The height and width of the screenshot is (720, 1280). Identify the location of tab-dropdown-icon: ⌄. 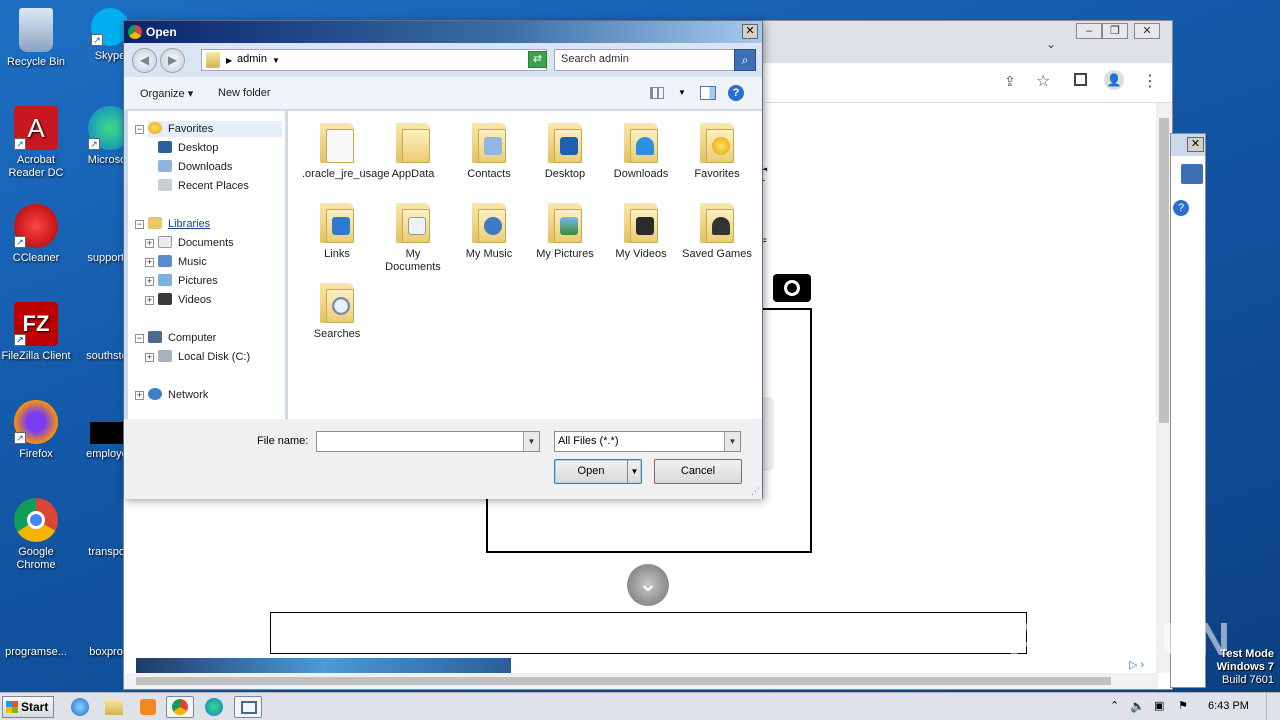
(1051, 44).